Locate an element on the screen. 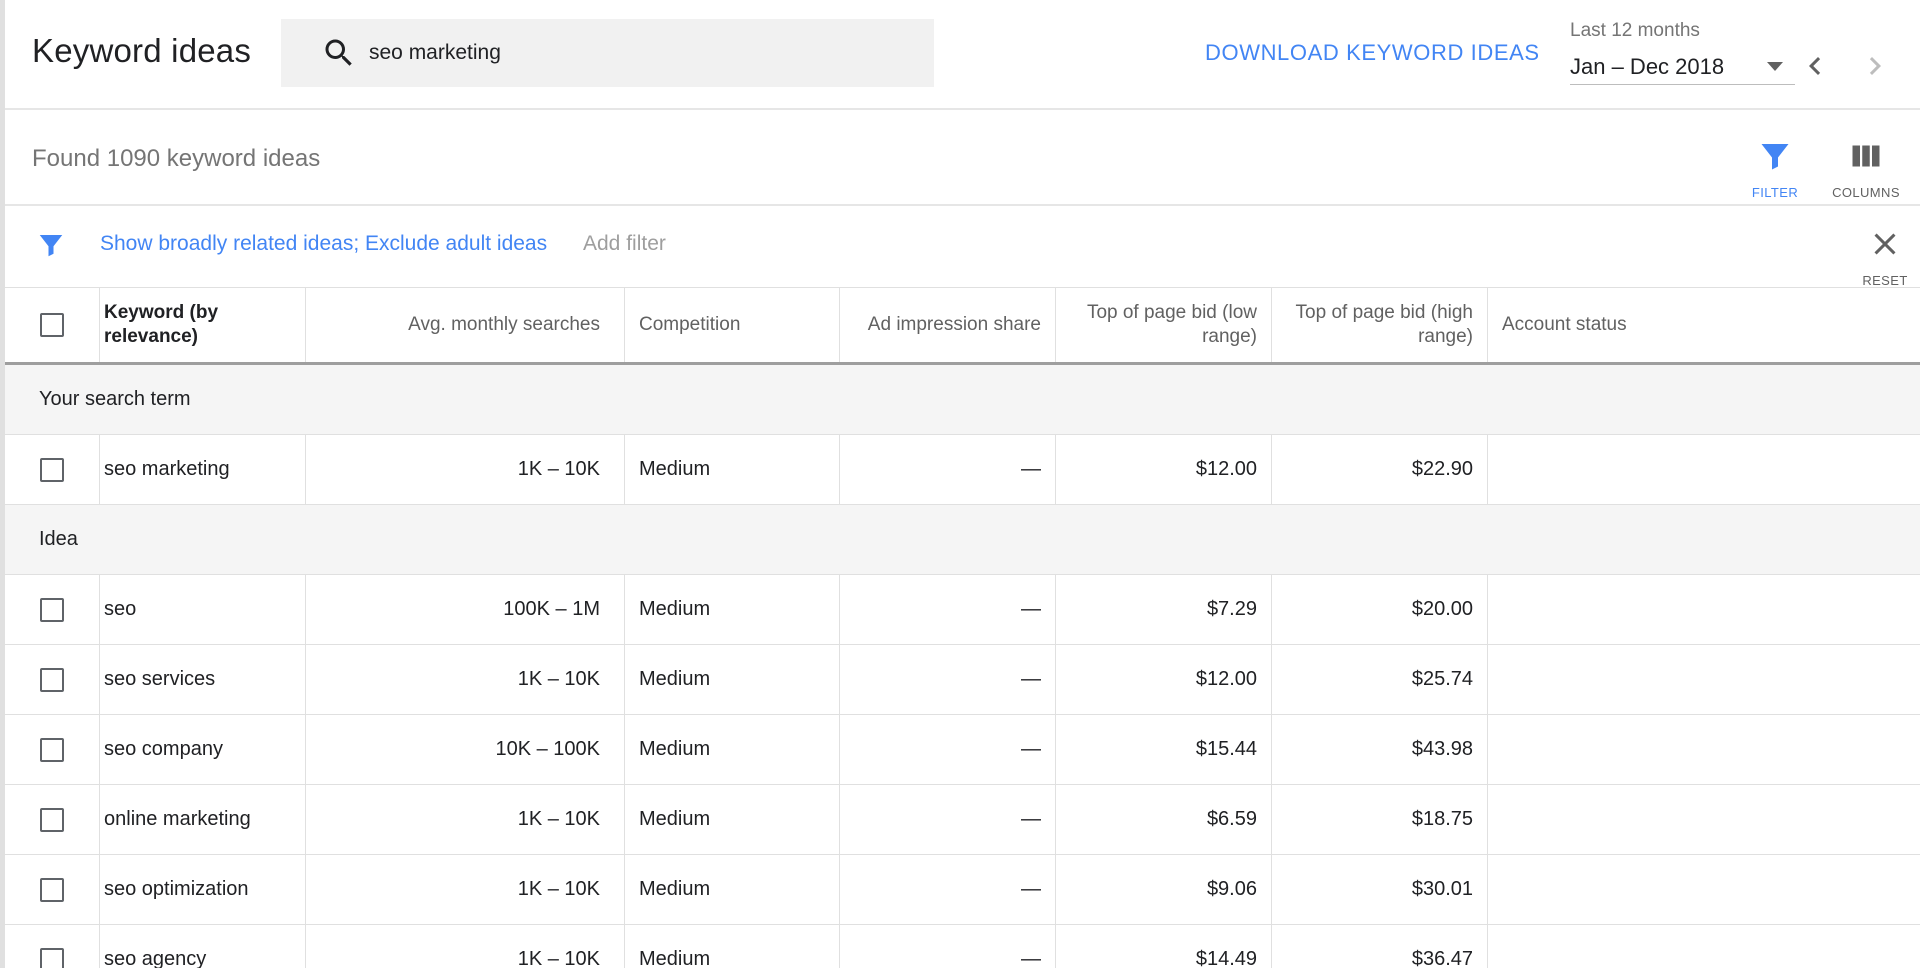 This screenshot has width=1920, height=968. chevron-left-icon is located at coordinates (1815, 66).